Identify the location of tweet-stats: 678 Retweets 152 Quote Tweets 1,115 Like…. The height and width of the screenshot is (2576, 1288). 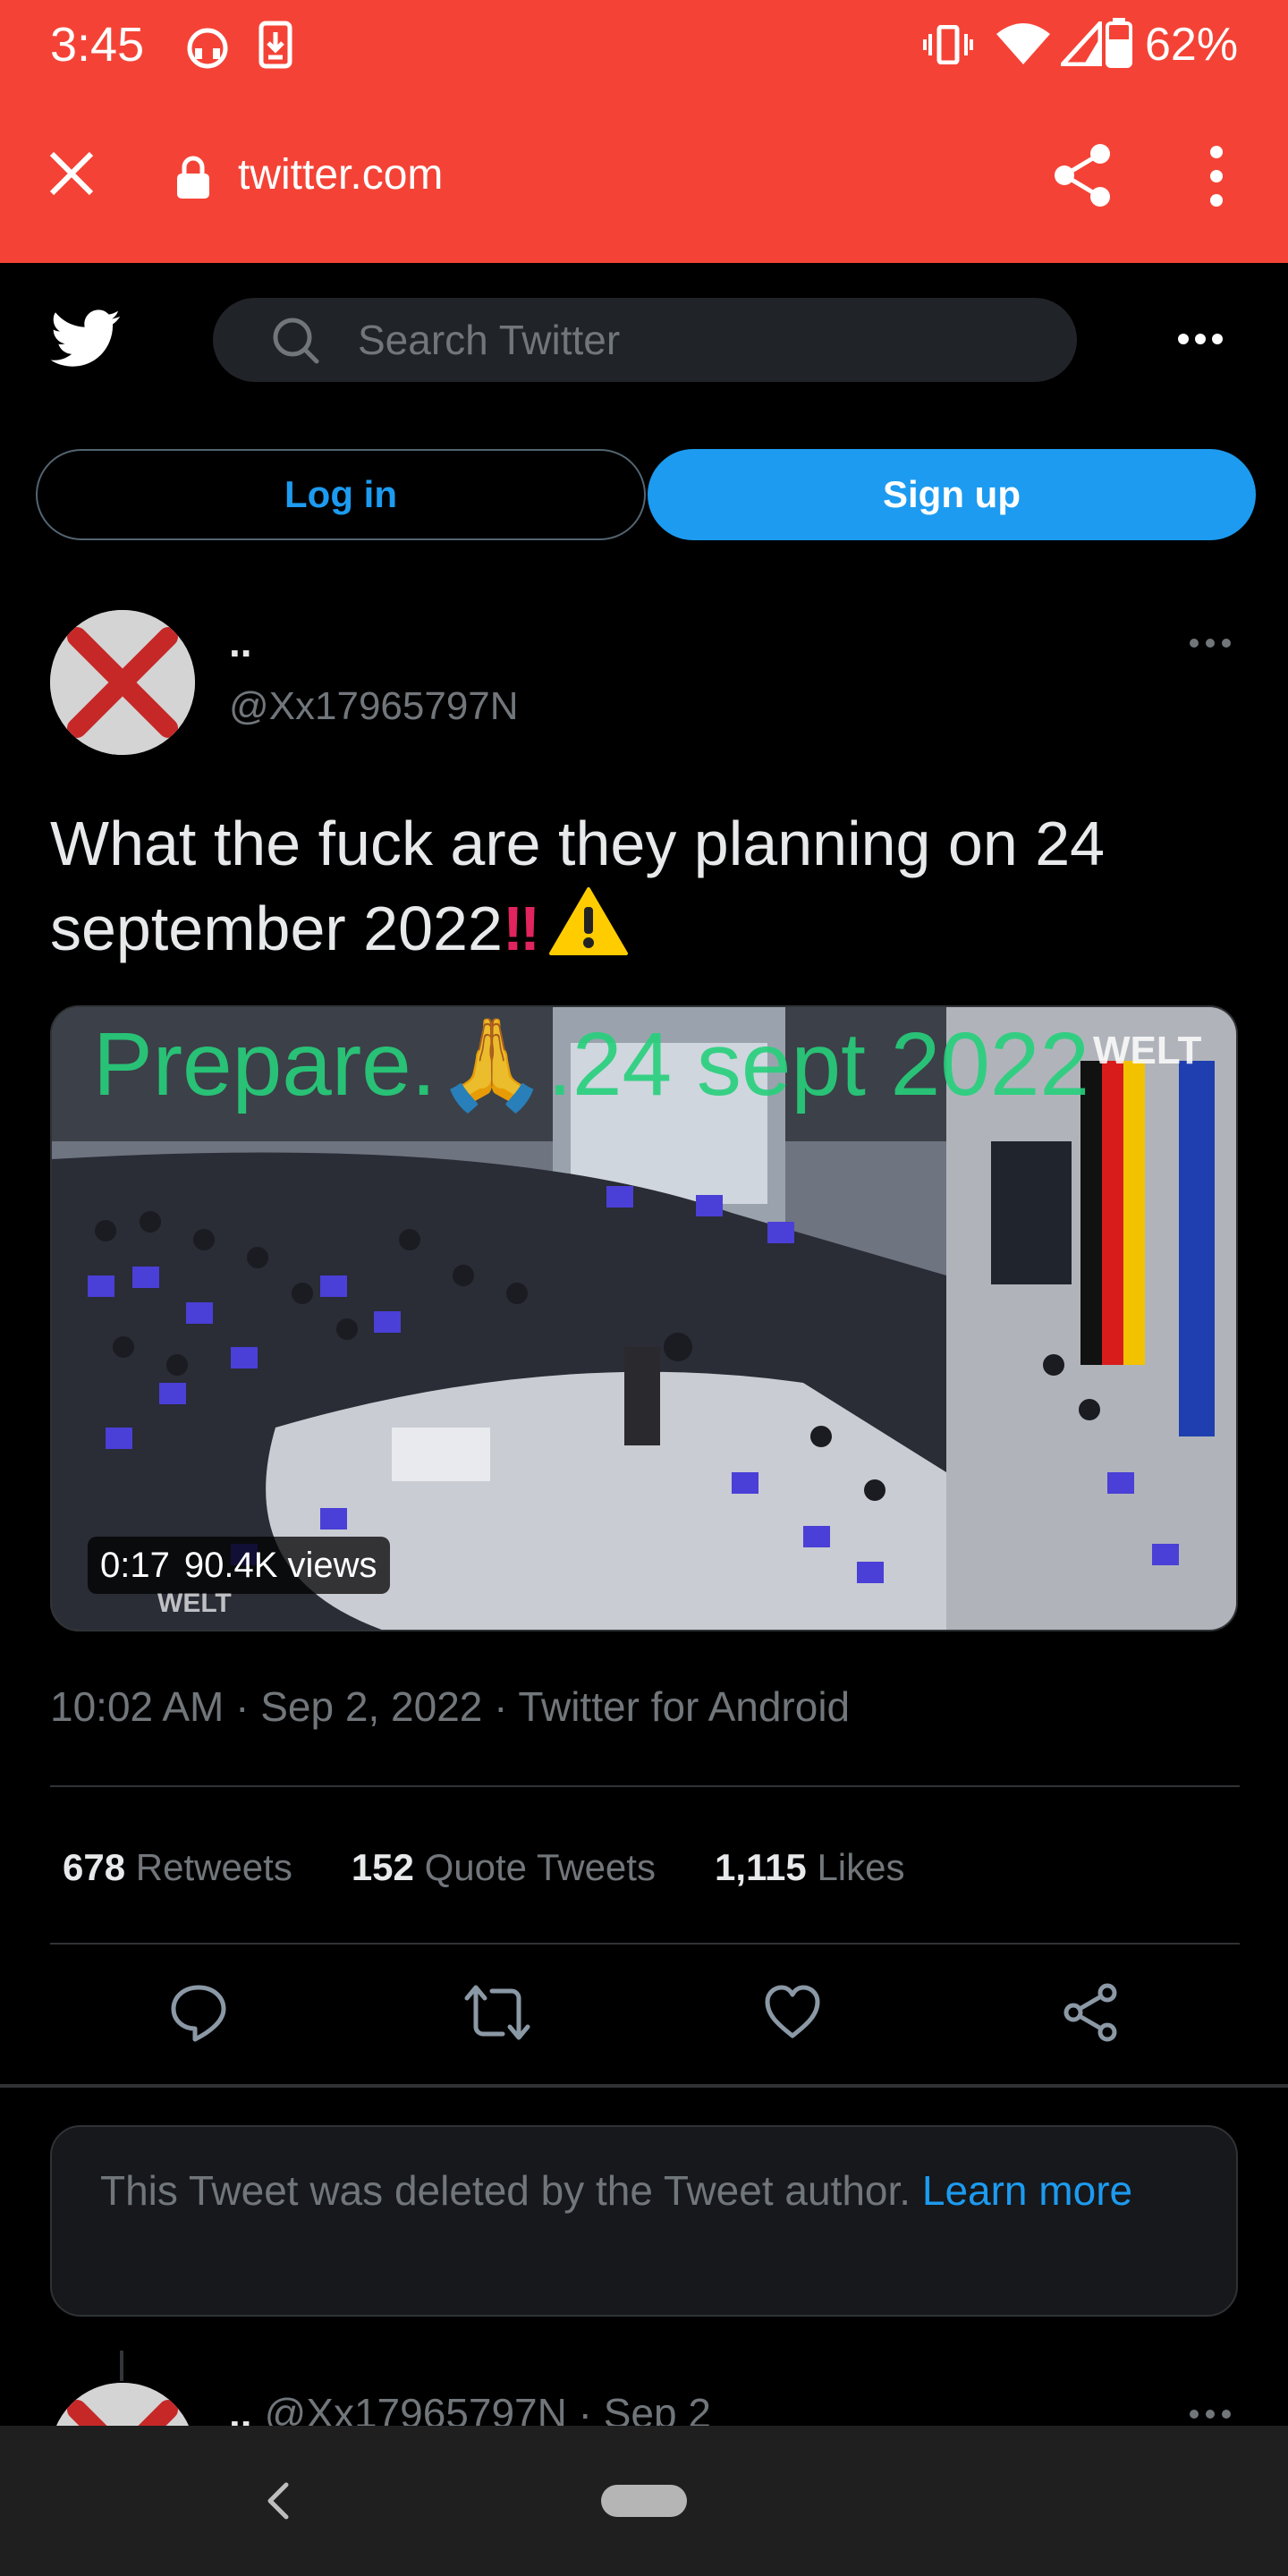
(513, 1867).